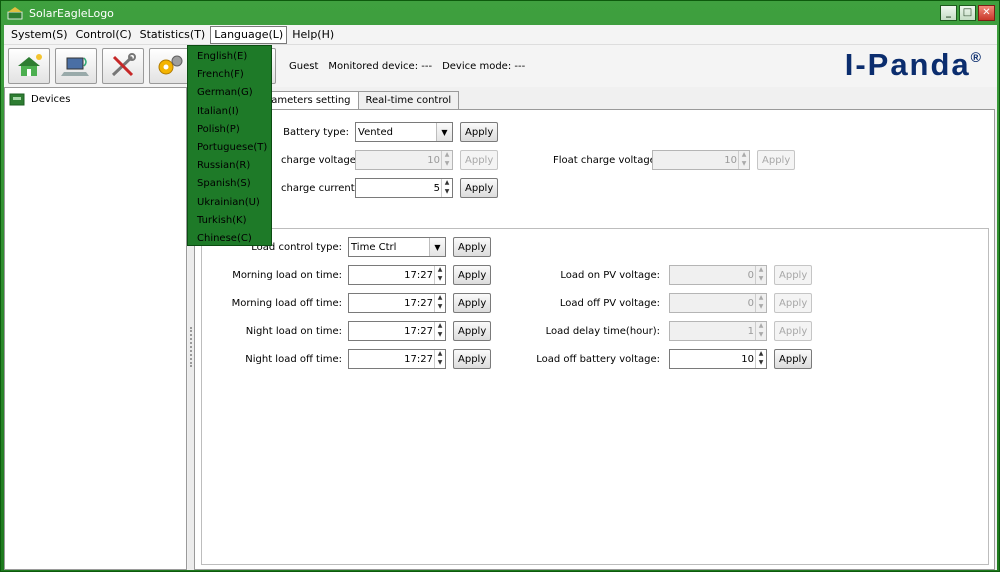  I want to click on morning-load-on-spinner: 17:27 ▲ ▼, so click(397, 275).